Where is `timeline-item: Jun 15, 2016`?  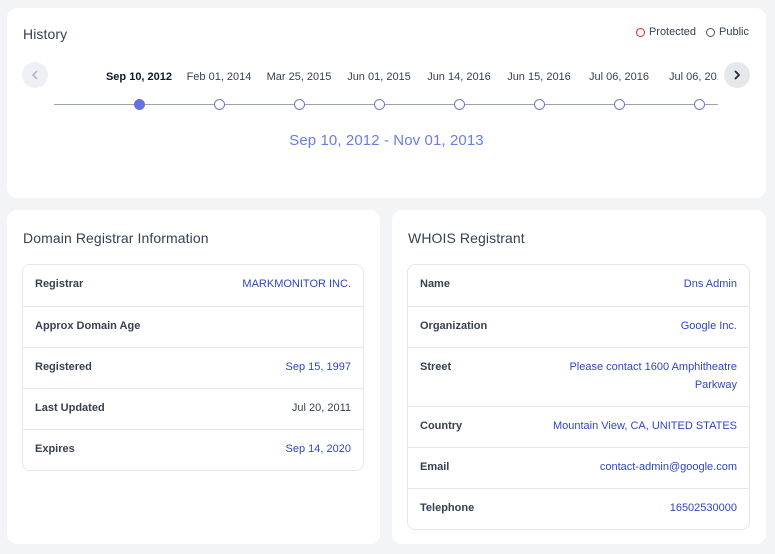
timeline-item: Jun 15, 2016 is located at coordinates (539, 90).